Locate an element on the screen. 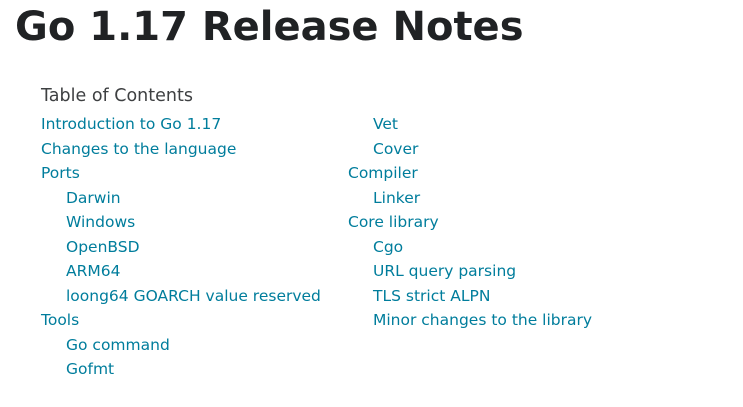 This screenshot has width=743, height=407. toc-item: Introduction to Go 1.17 is located at coordinates (181, 124).